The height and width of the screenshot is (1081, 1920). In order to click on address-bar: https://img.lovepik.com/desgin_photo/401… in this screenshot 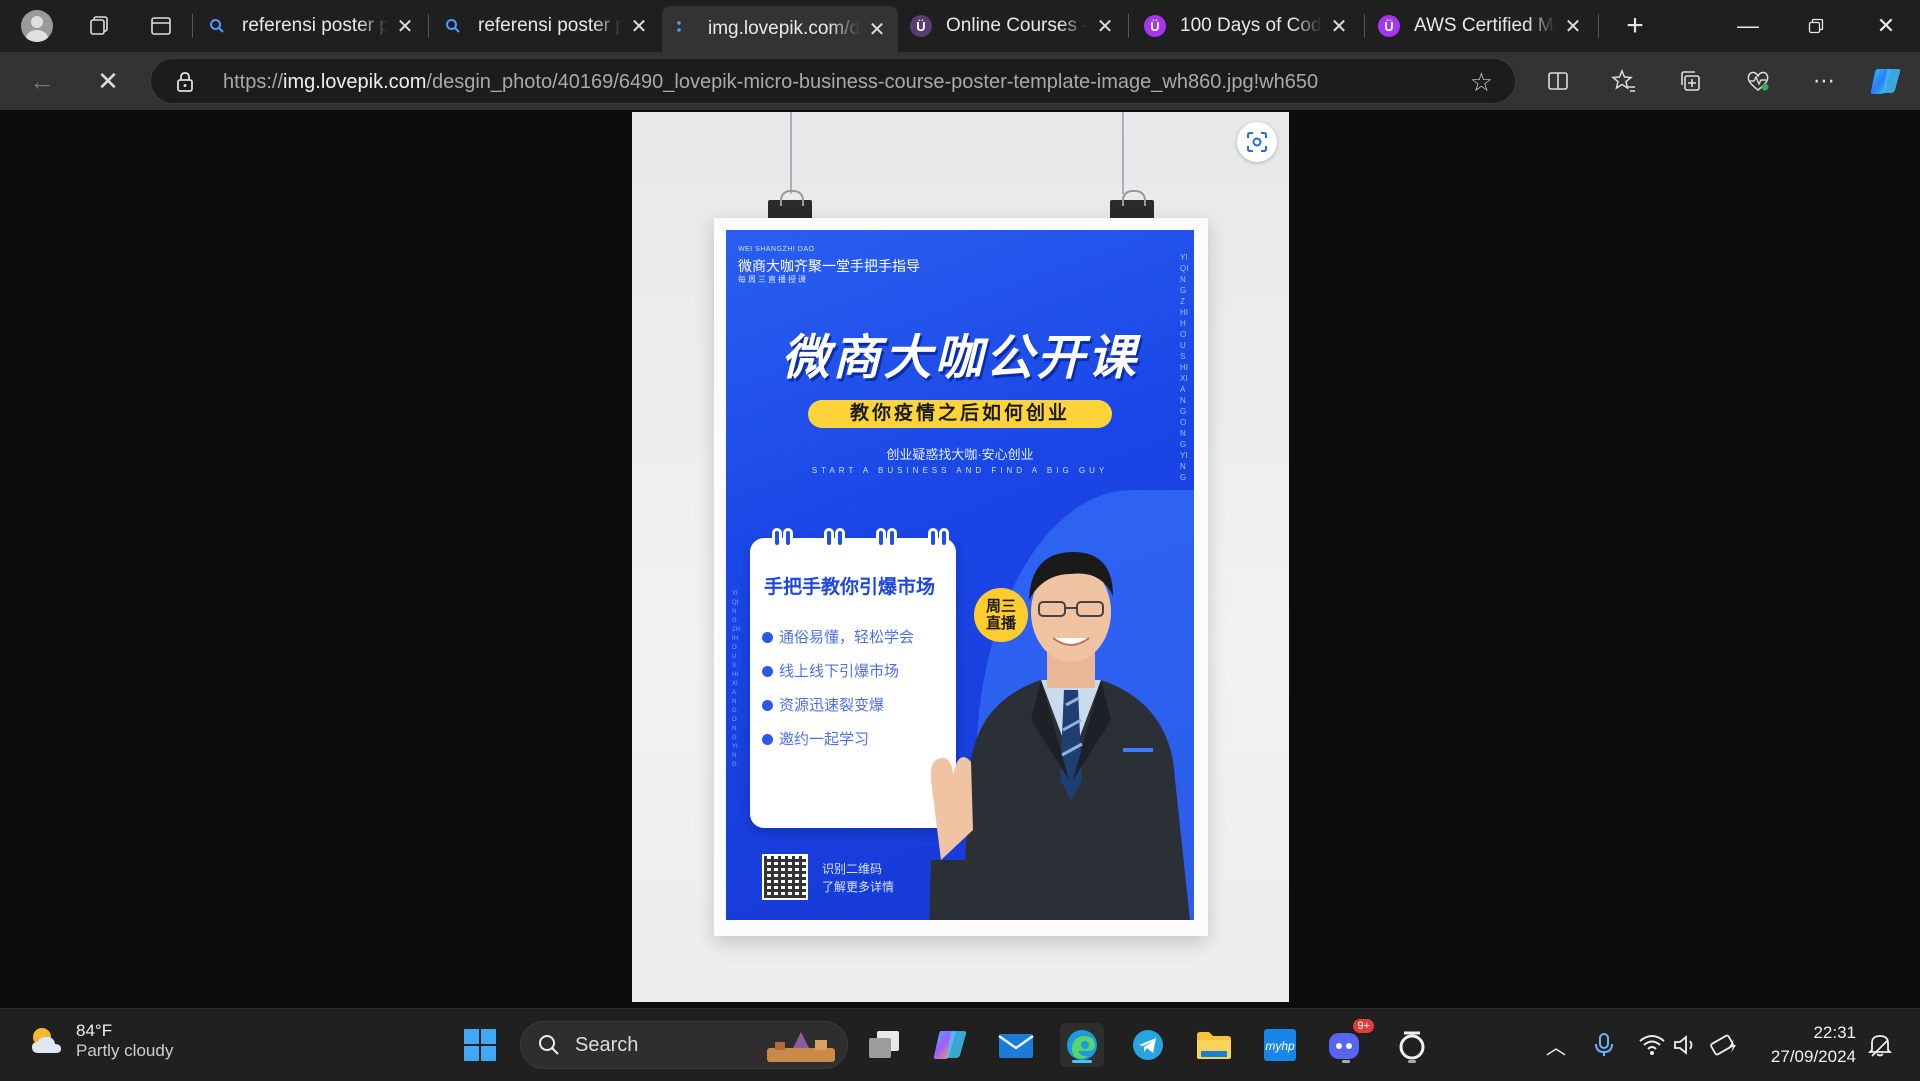, I will do `click(833, 81)`.